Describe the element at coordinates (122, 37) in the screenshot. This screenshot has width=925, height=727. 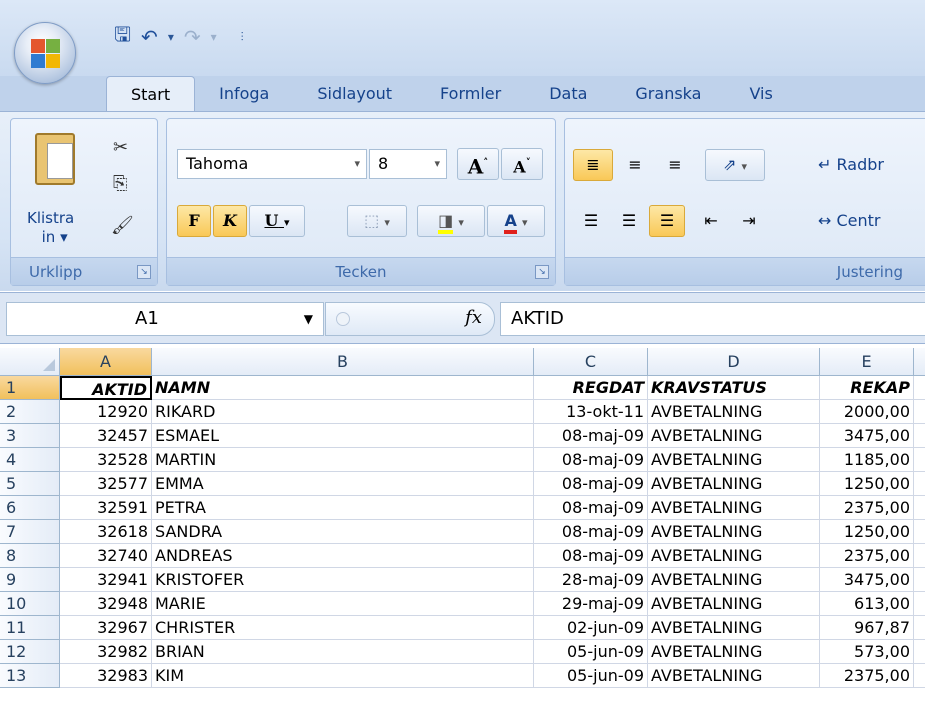
I see `save-icon: 🖫` at that location.